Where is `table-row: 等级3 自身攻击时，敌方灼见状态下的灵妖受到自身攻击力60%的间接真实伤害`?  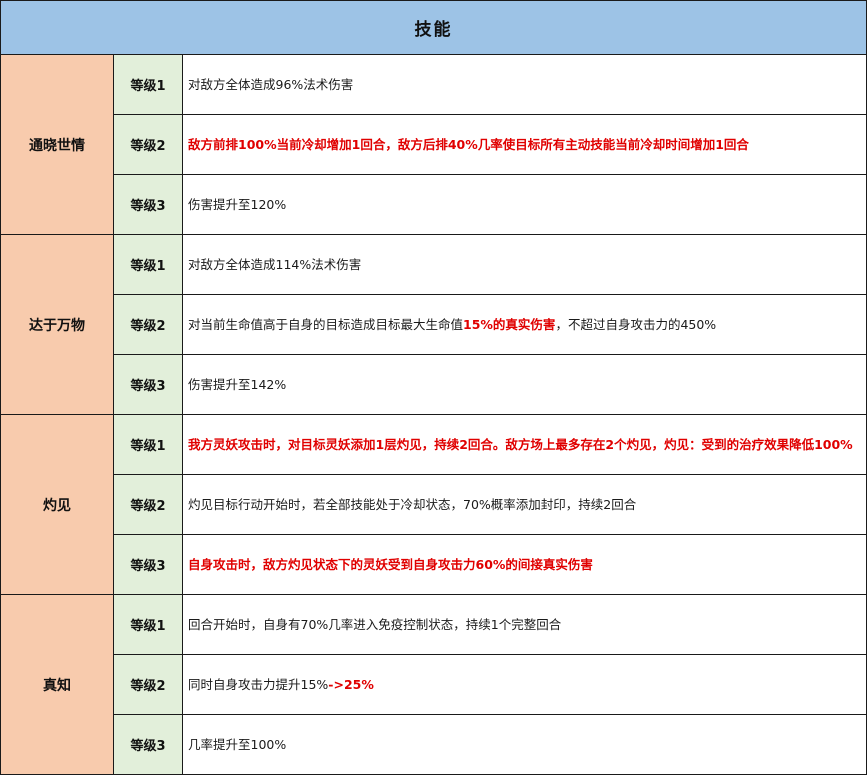
table-row: 等级3 自身攻击时，敌方灼见状态下的灵妖受到自身攻击力60%的间接真实伤害 is located at coordinates (434, 564).